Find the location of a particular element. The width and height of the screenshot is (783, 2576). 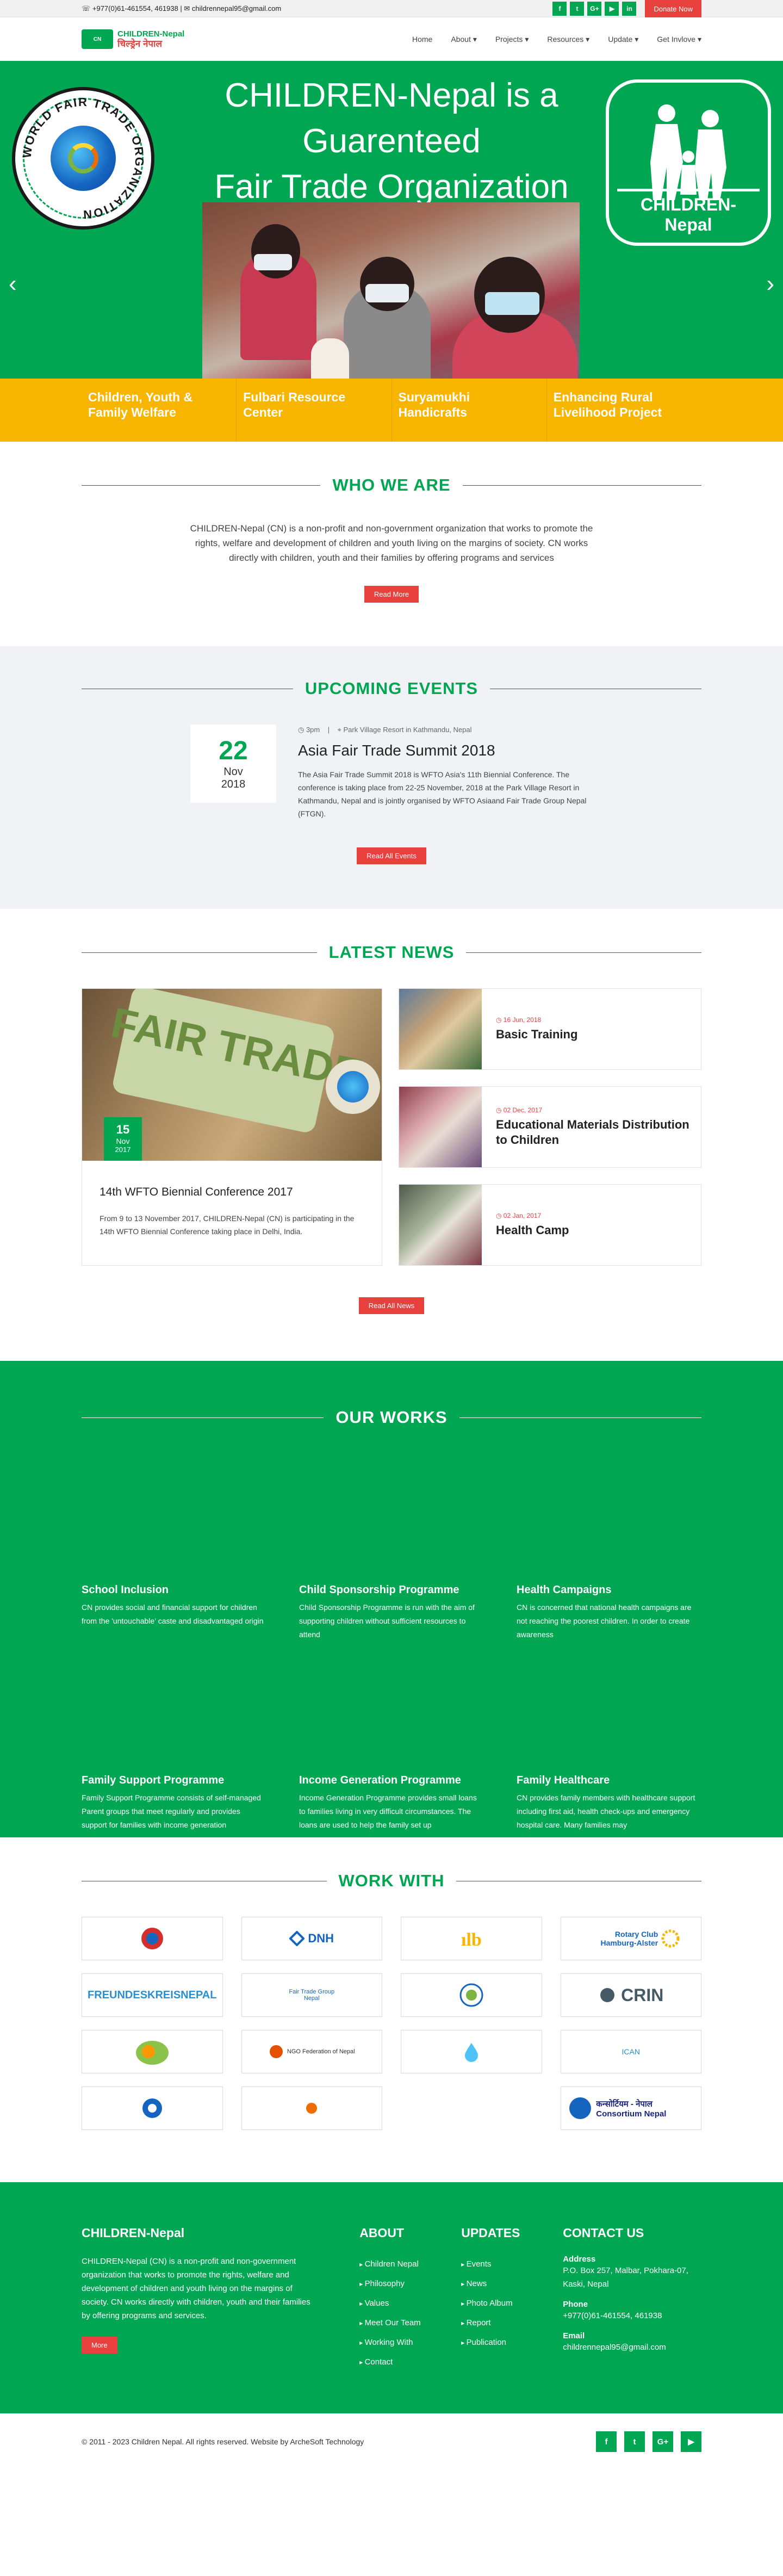

featured-news-month: Nov is located at coordinates (123, 1141).